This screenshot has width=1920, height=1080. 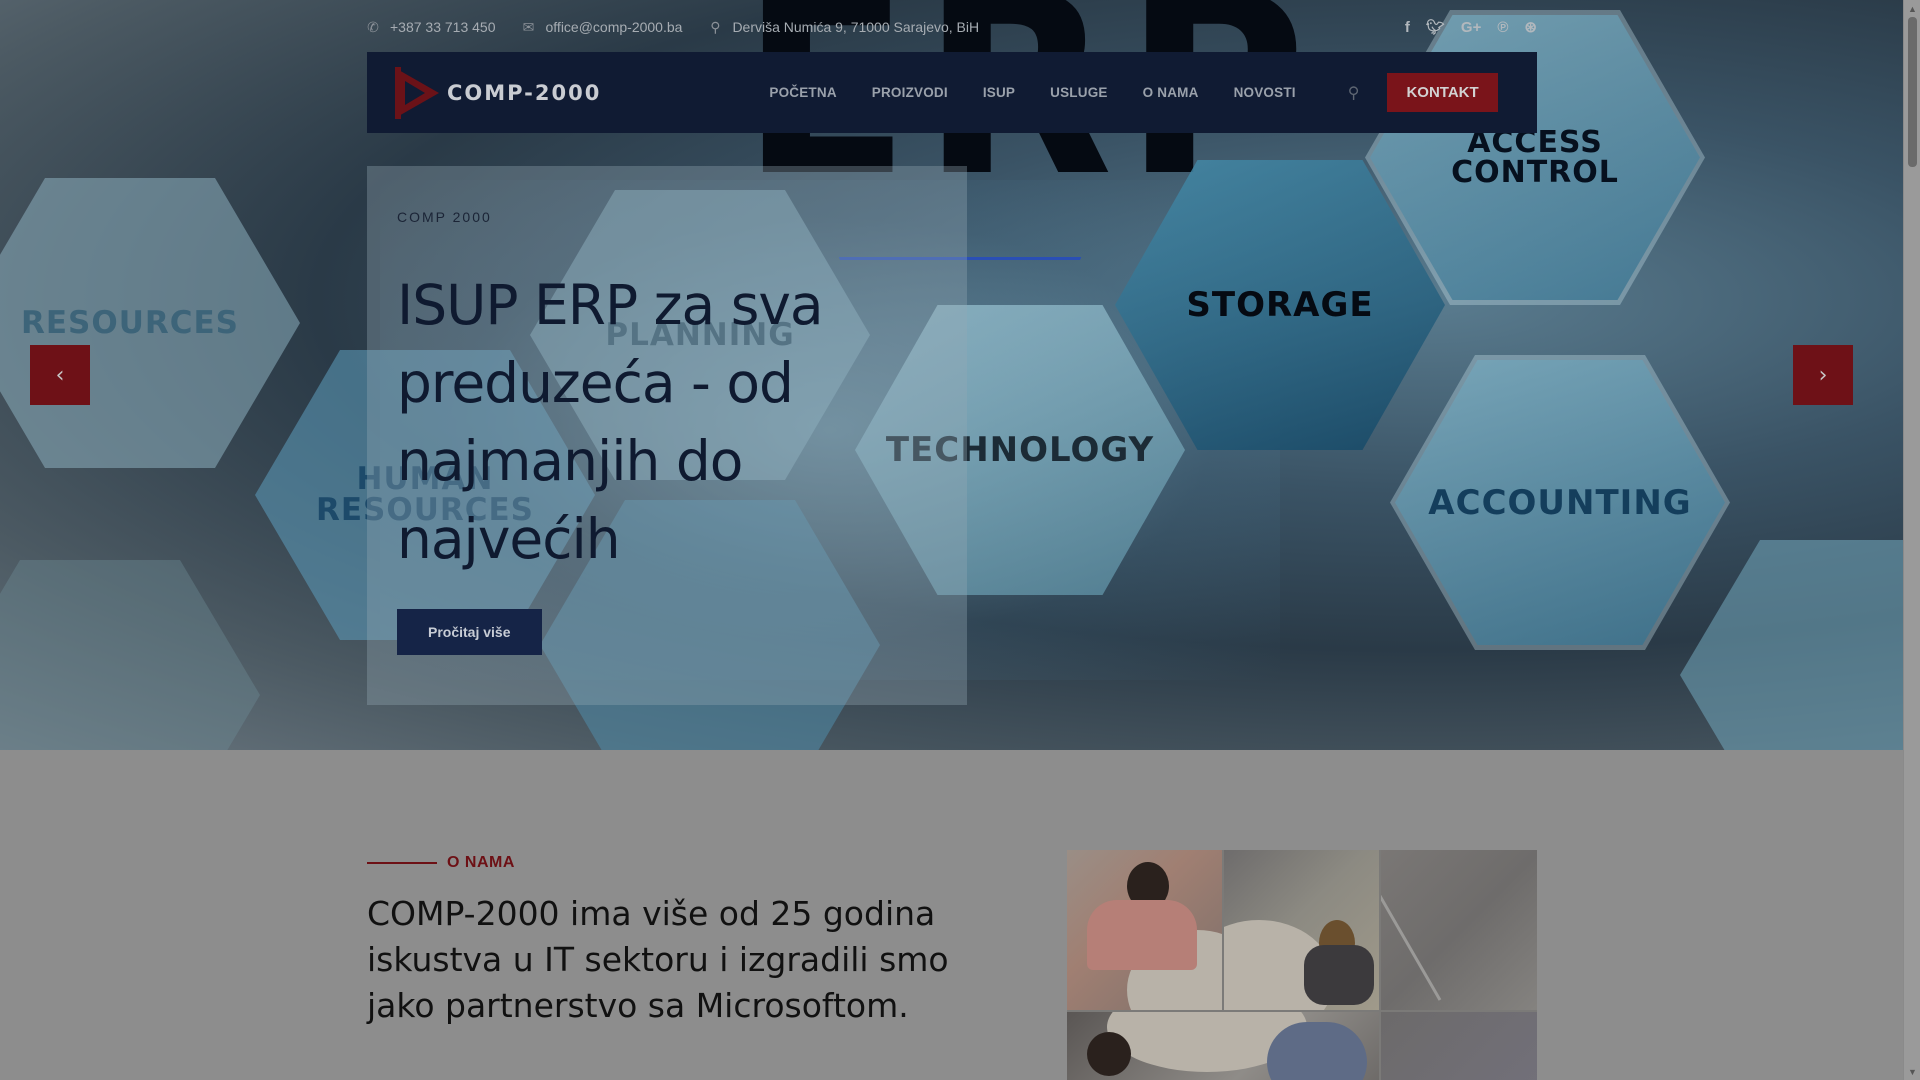 What do you see at coordinates (150, 323) in the screenshot?
I see `hex-resources: RESOURCES` at bounding box center [150, 323].